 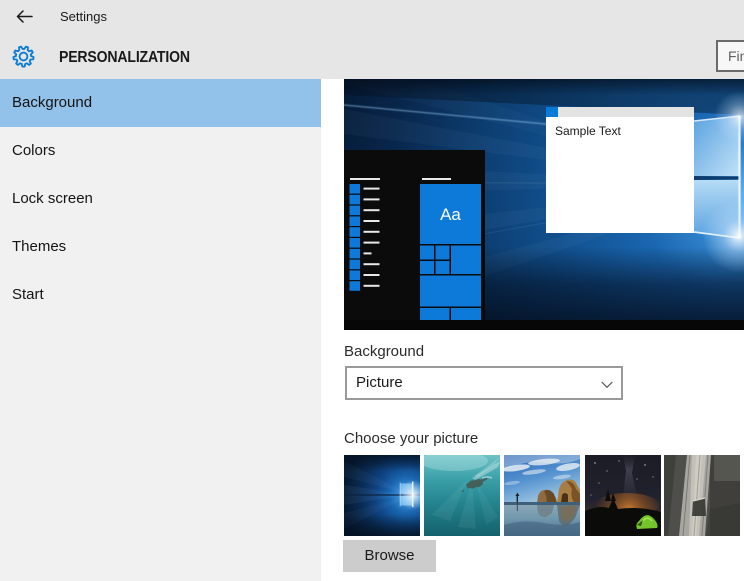 I want to click on svg-text: Aa, so click(x=450, y=214).